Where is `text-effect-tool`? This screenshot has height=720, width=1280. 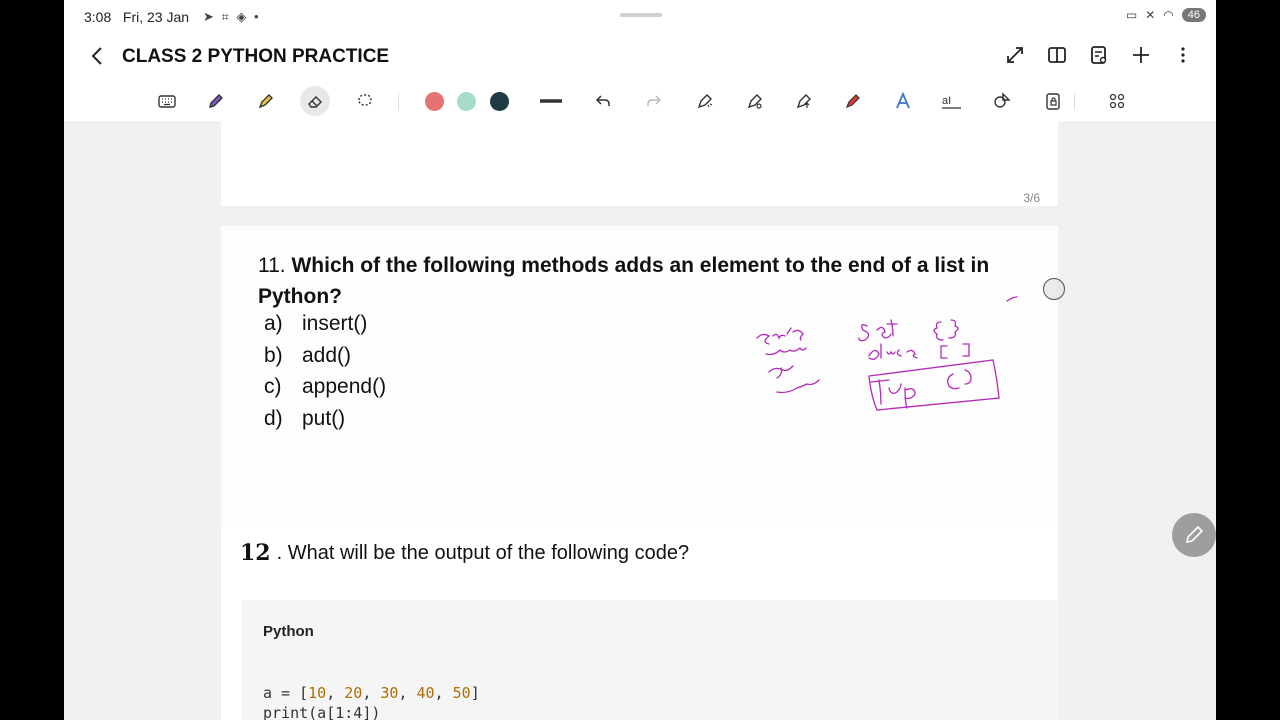
text-effect-tool is located at coordinates (903, 101).